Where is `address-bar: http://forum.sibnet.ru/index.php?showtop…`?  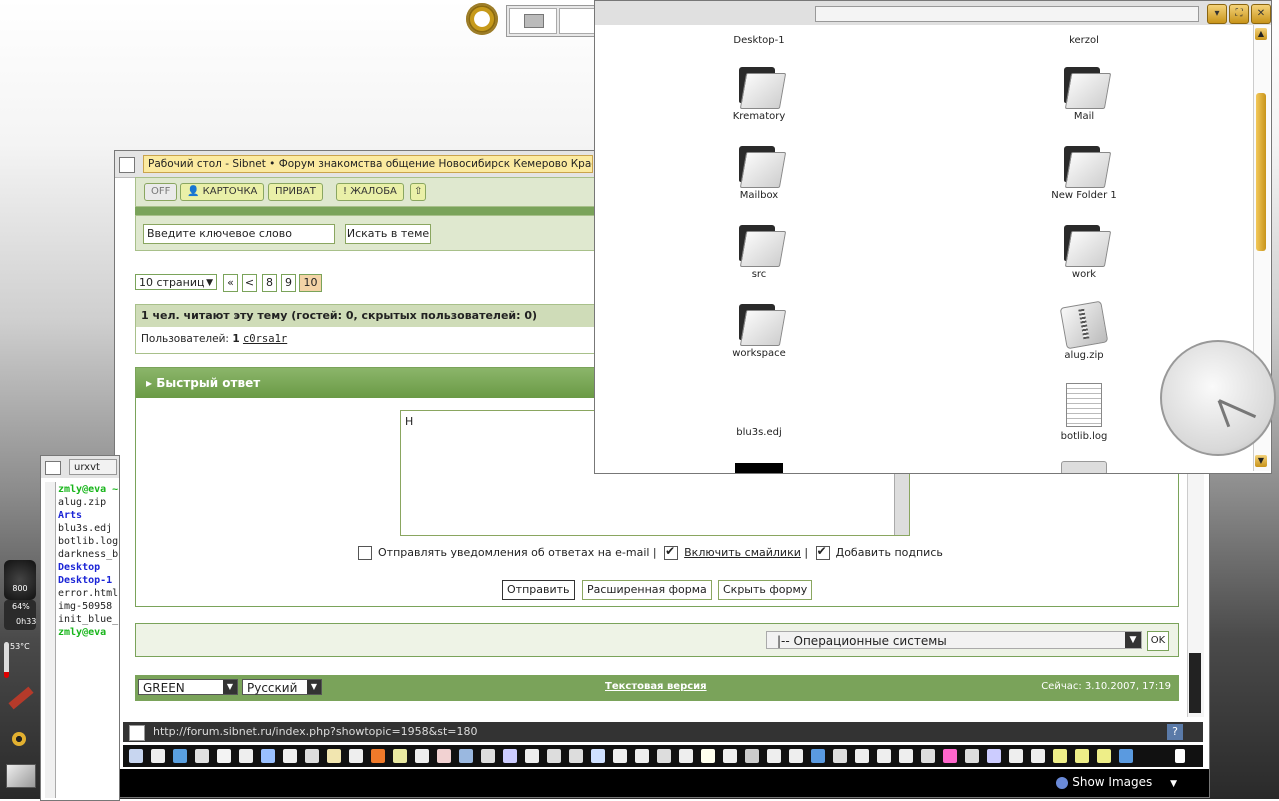
address-bar: http://forum.sibnet.ru/index.php?showtop… is located at coordinates (663, 732).